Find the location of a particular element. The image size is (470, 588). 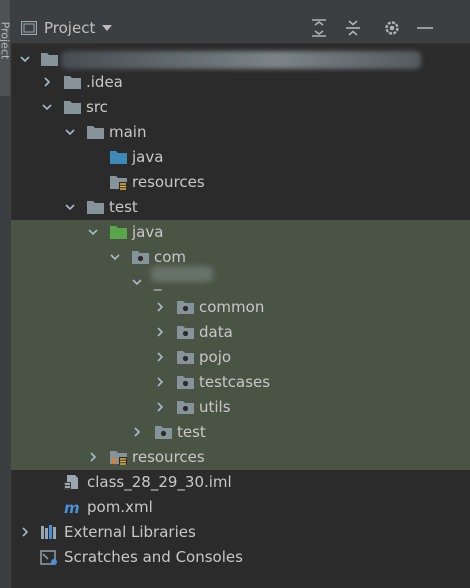

tree-row-test-java: java is located at coordinates (240, 232).